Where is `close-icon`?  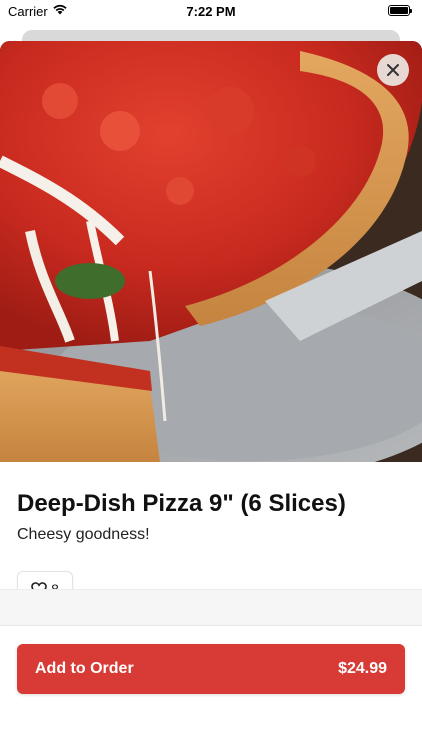
close-icon is located at coordinates (393, 70).